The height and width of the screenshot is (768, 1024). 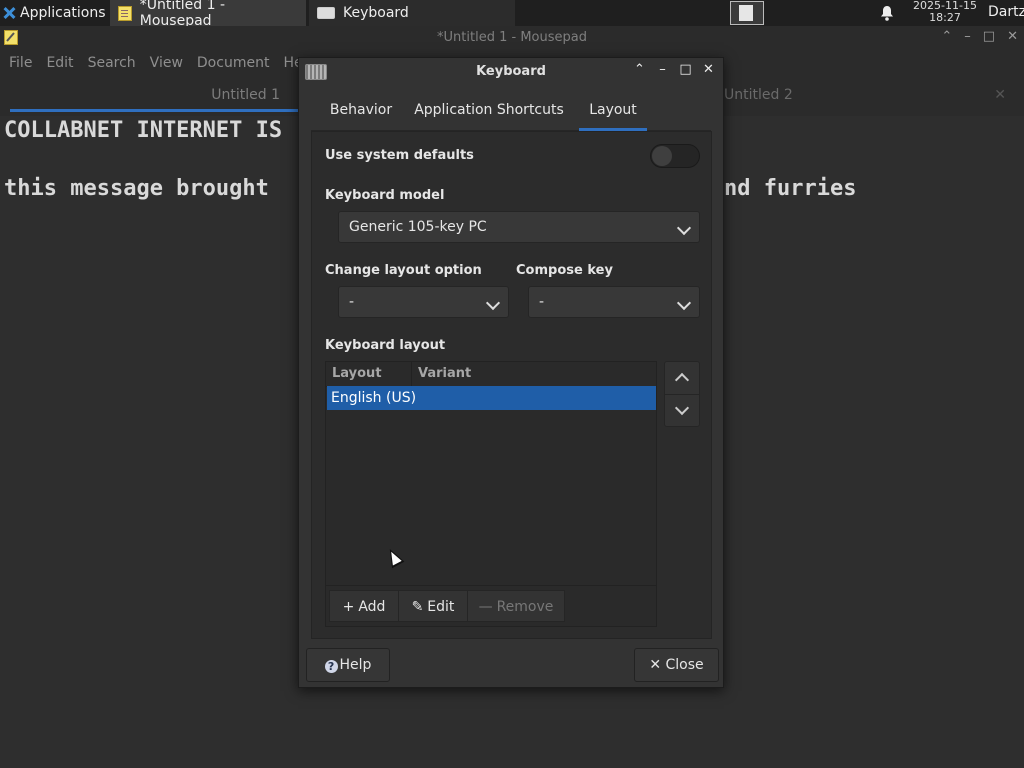 I want to click on tab-application-shortcuts: Application Shortcuts, so click(x=489, y=110).